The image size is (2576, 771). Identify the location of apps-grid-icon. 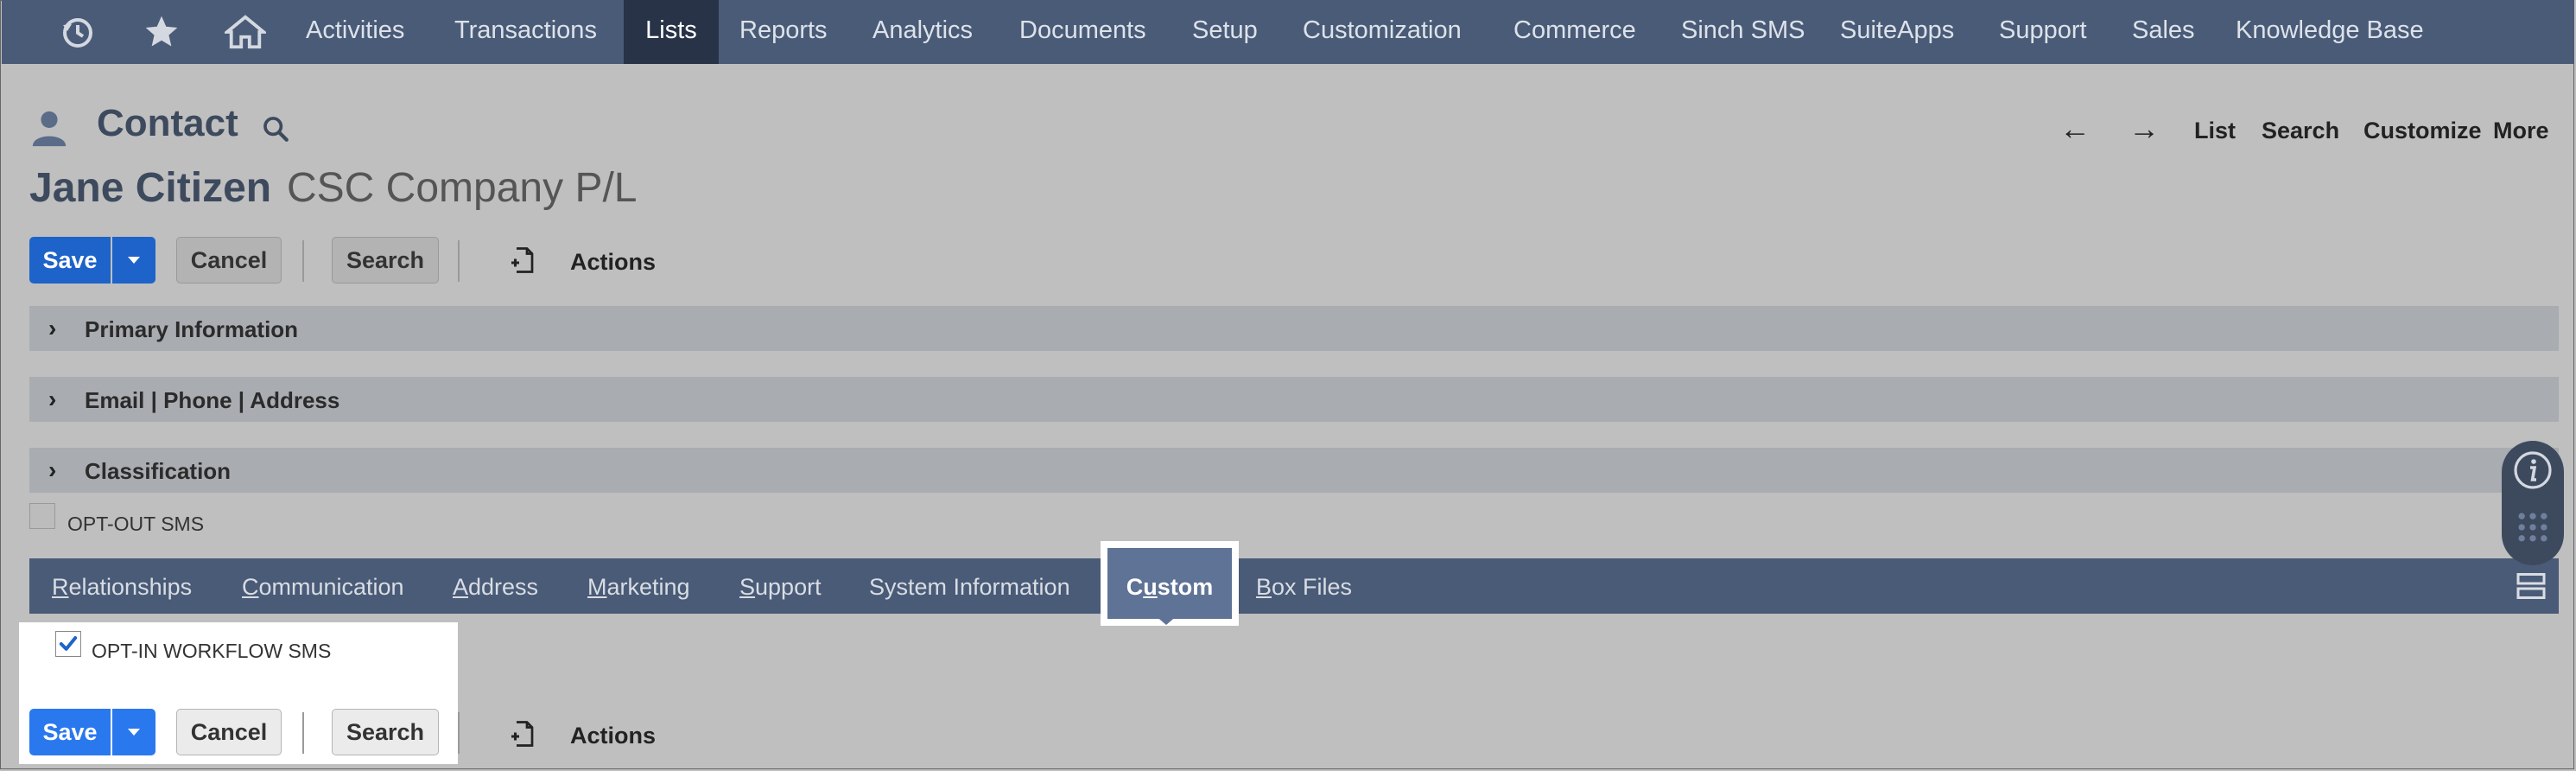
(2533, 527).